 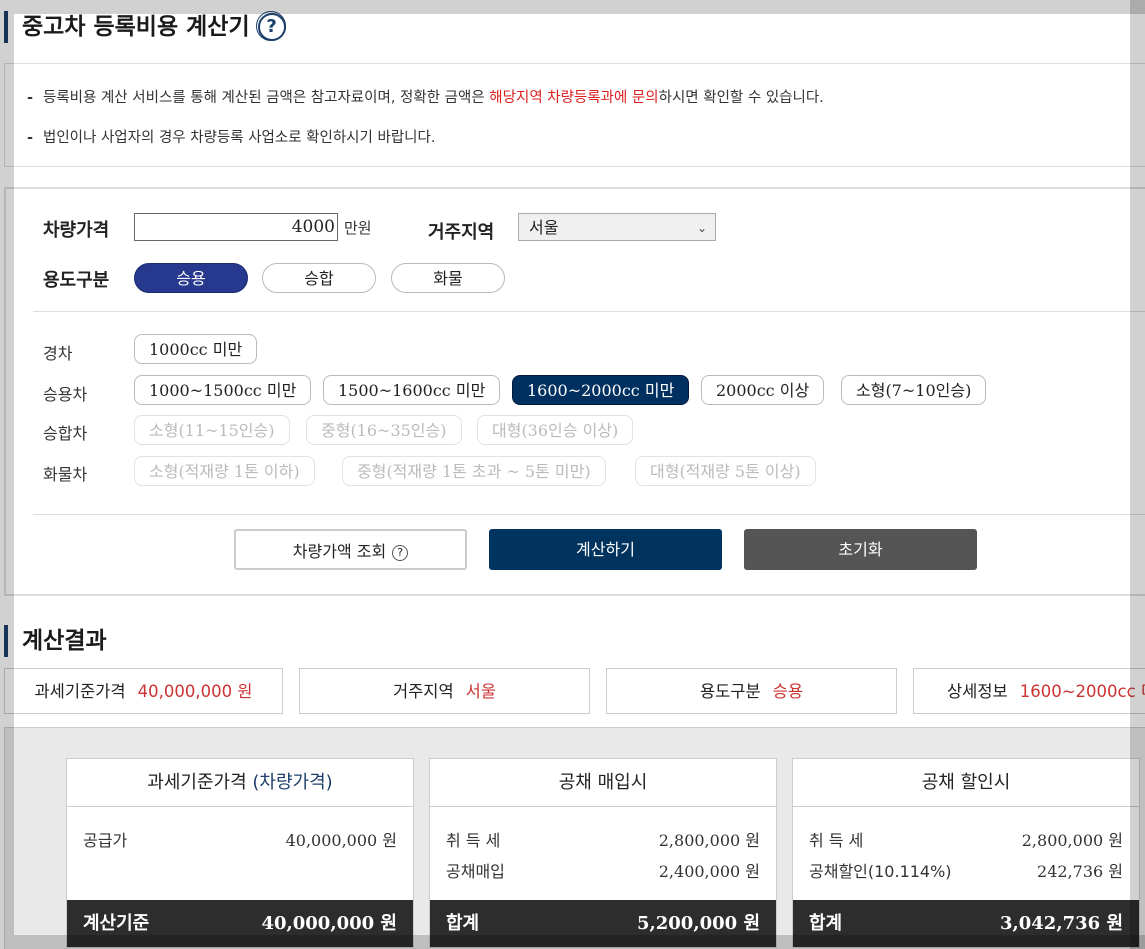 I want to click on page-title: 중고차 등록비용 계산기?, so click(x=145, y=27).